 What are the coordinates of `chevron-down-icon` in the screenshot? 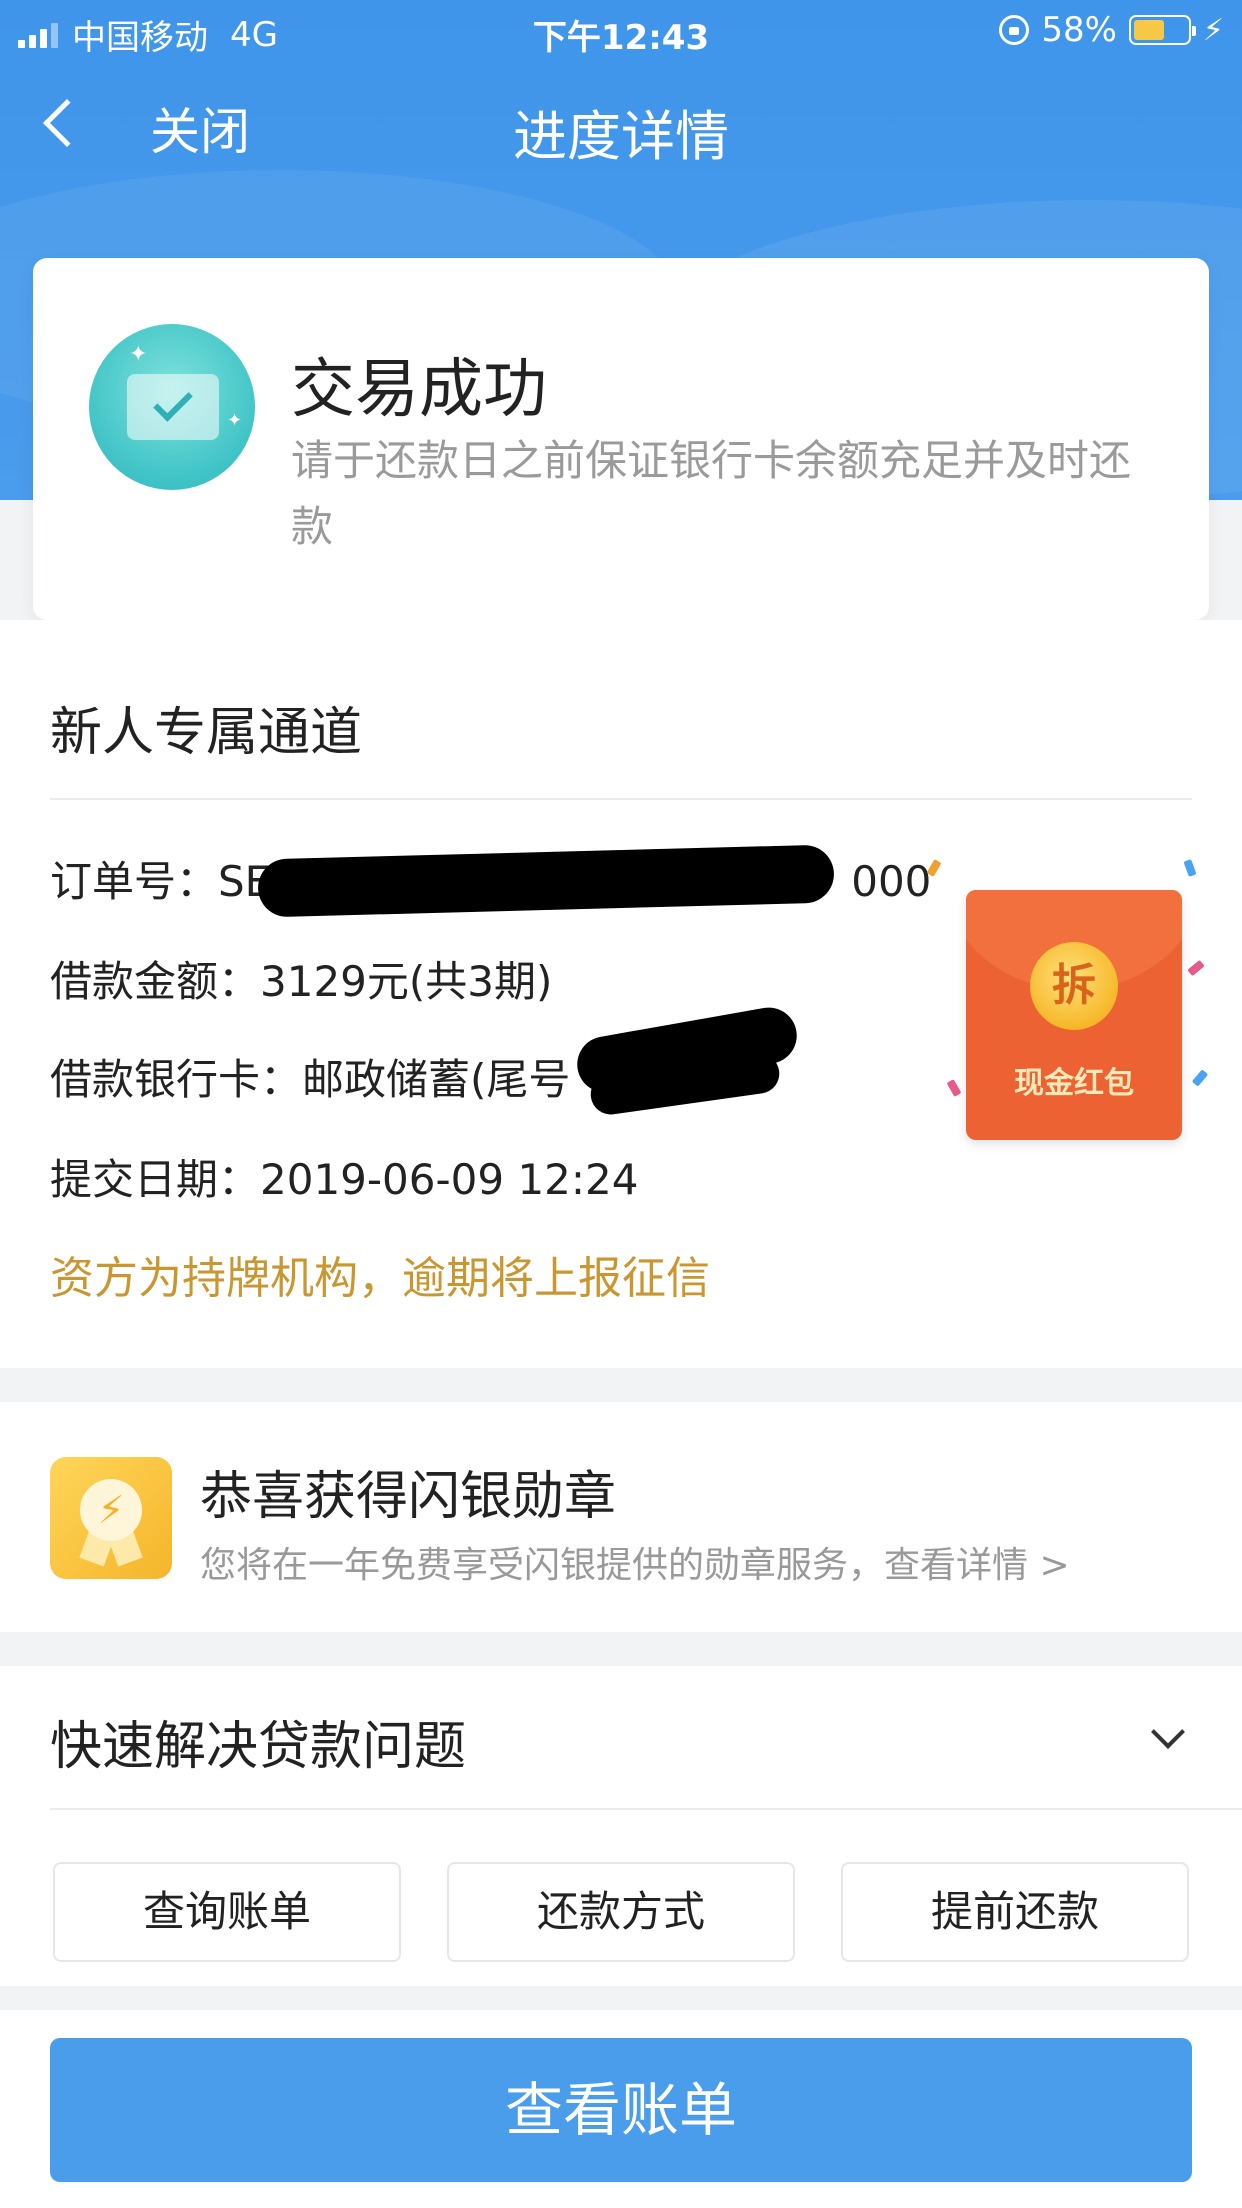 It's located at (1168, 1732).